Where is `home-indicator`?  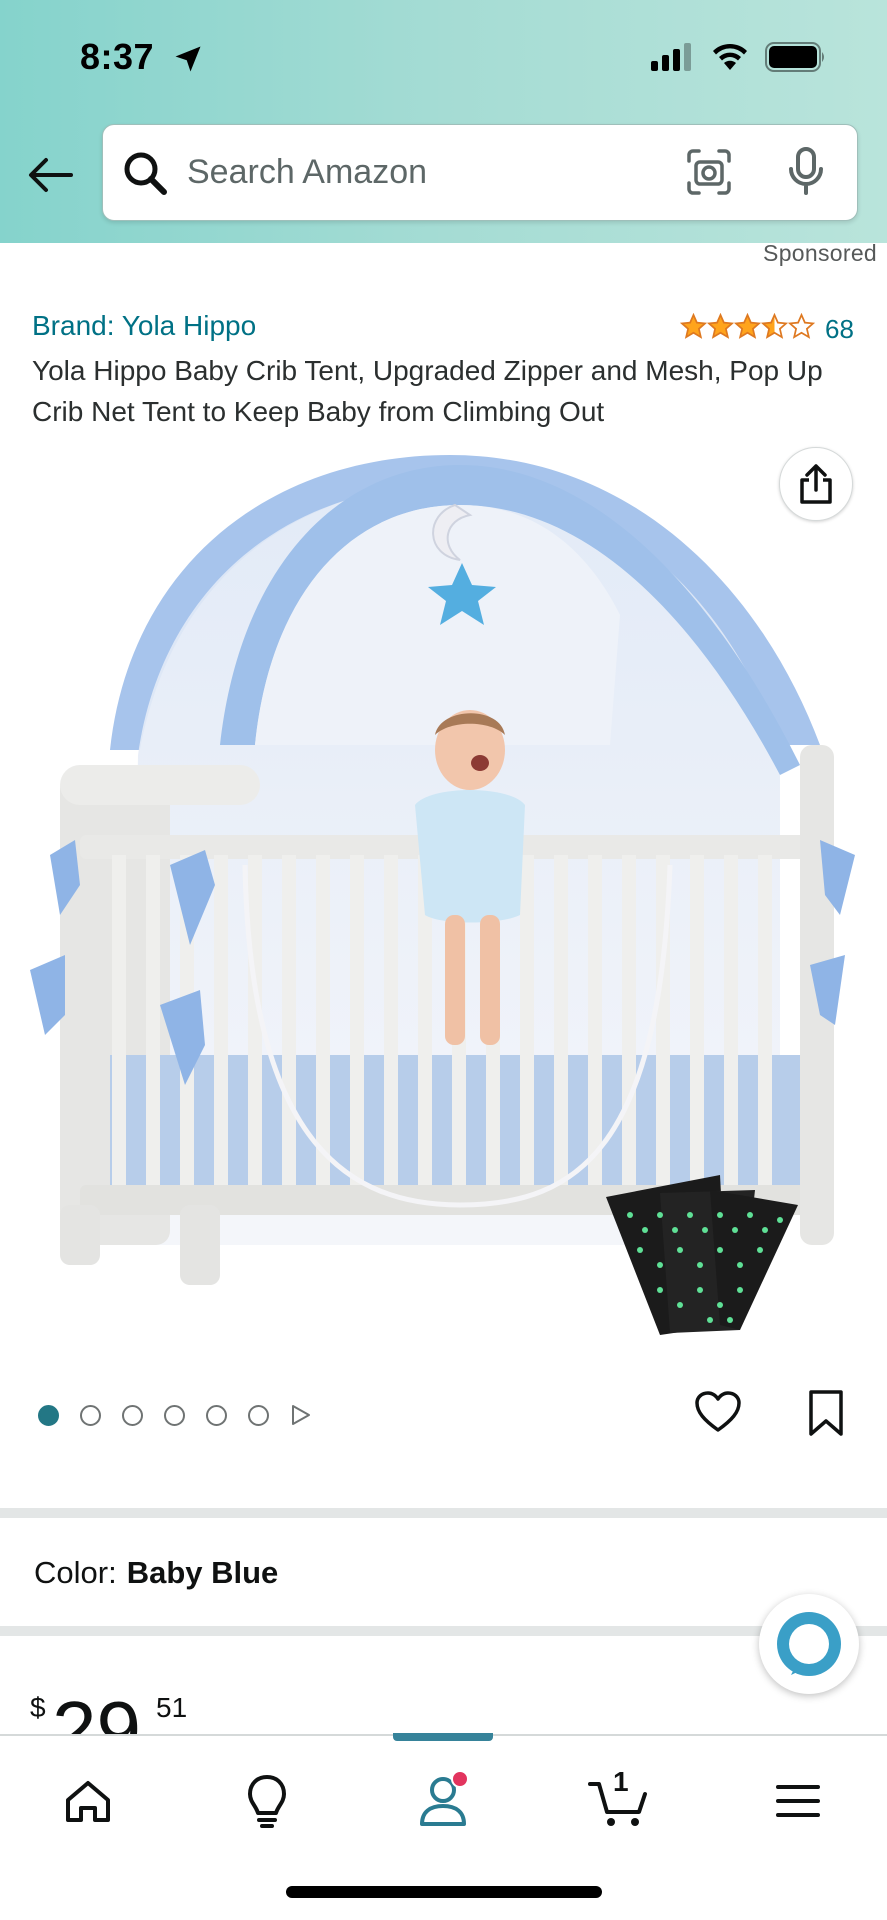 home-indicator is located at coordinates (444, 1892).